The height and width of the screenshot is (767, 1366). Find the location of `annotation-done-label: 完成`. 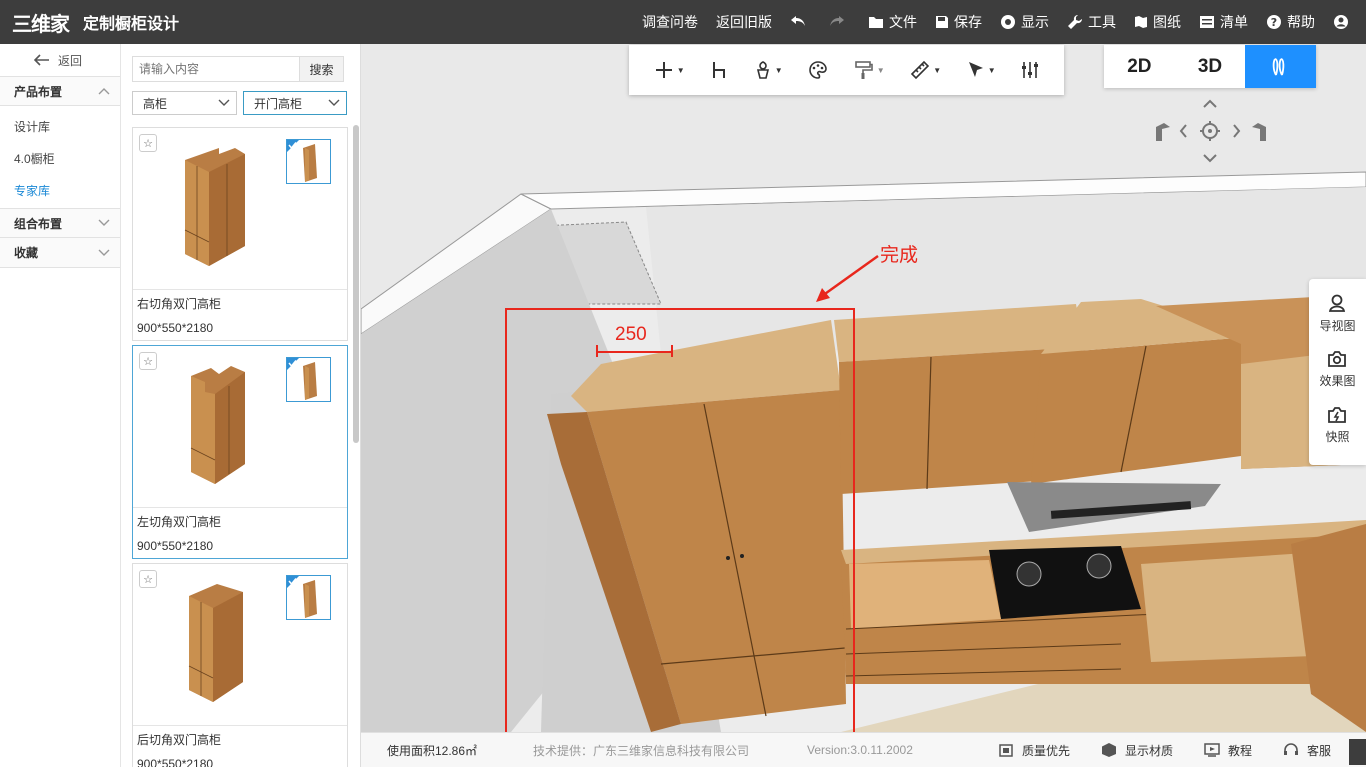

annotation-done-label: 完成 is located at coordinates (899, 255).